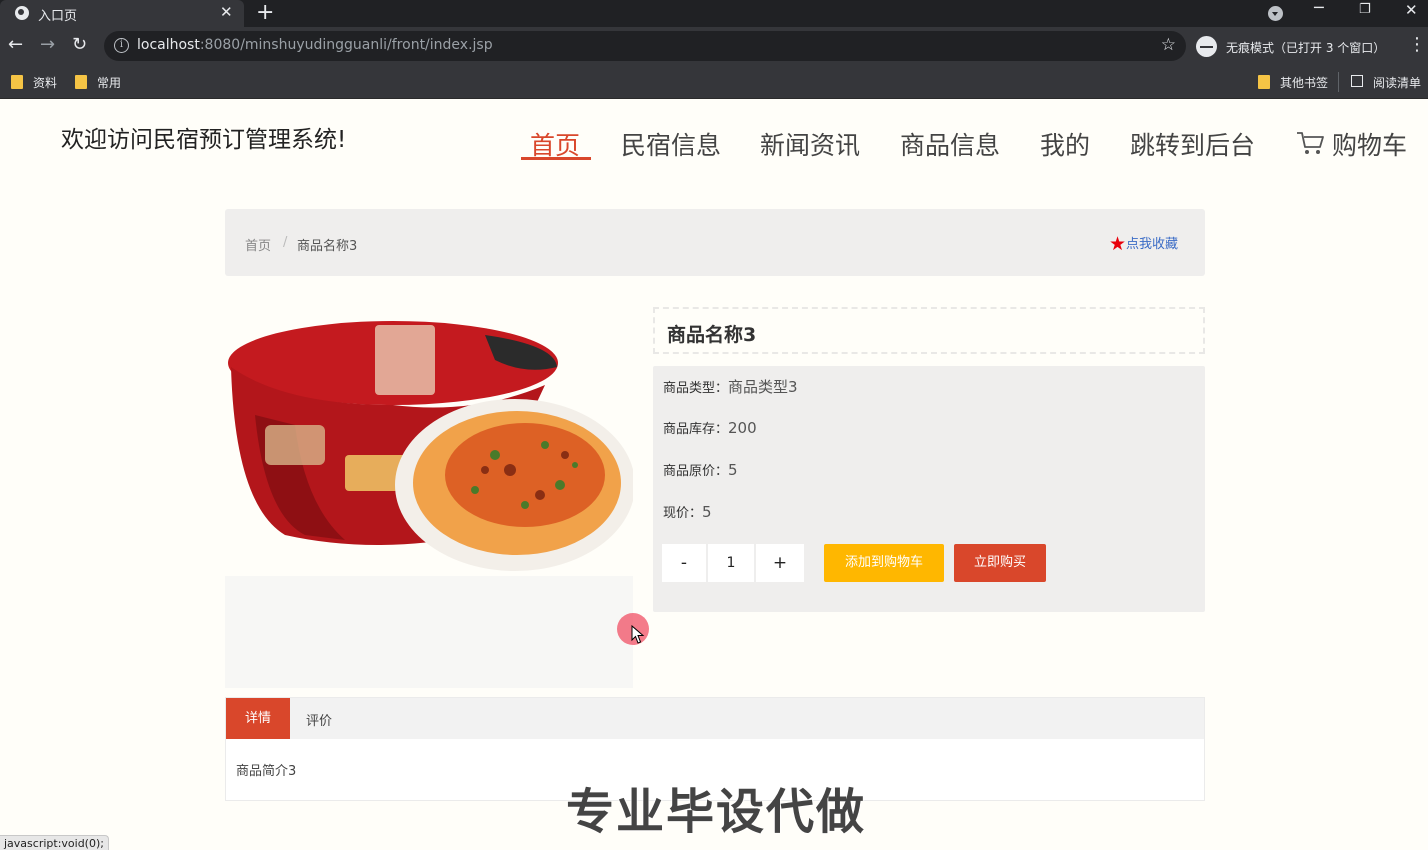 Image resolution: width=1428 pixels, height=850 pixels. What do you see at coordinates (258, 718) in the screenshot?
I see `tab-detail: 详情` at bounding box center [258, 718].